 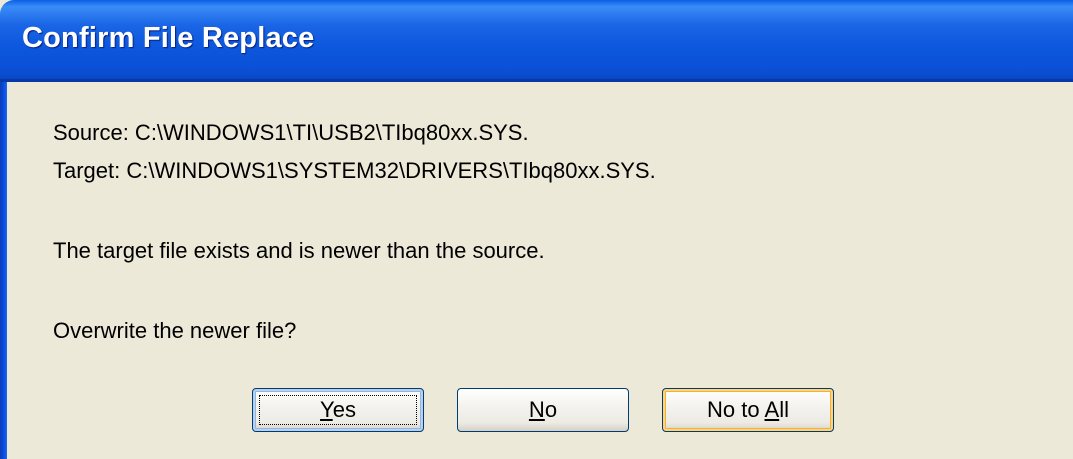 I want to click on no-to-all-prefix: No to, so click(x=736, y=409).